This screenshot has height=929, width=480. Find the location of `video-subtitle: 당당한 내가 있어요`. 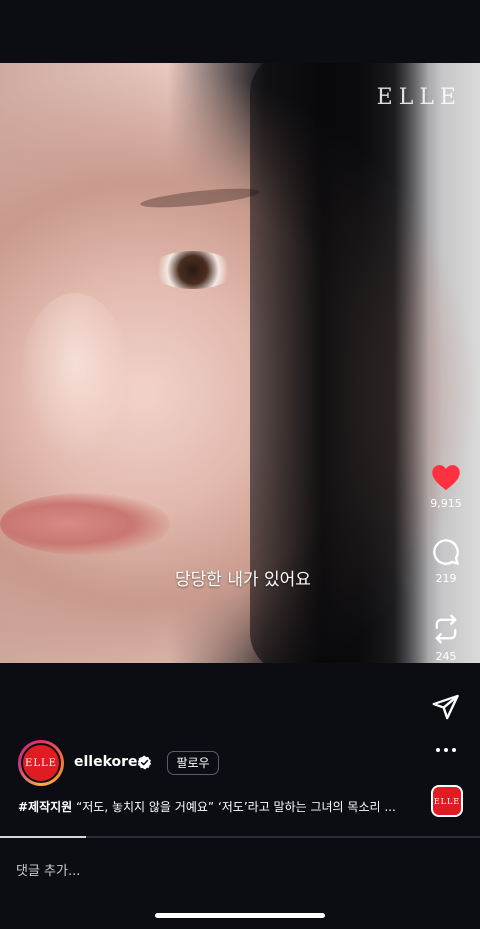

video-subtitle: 당당한 내가 있어요 is located at coordinates (243, 580).